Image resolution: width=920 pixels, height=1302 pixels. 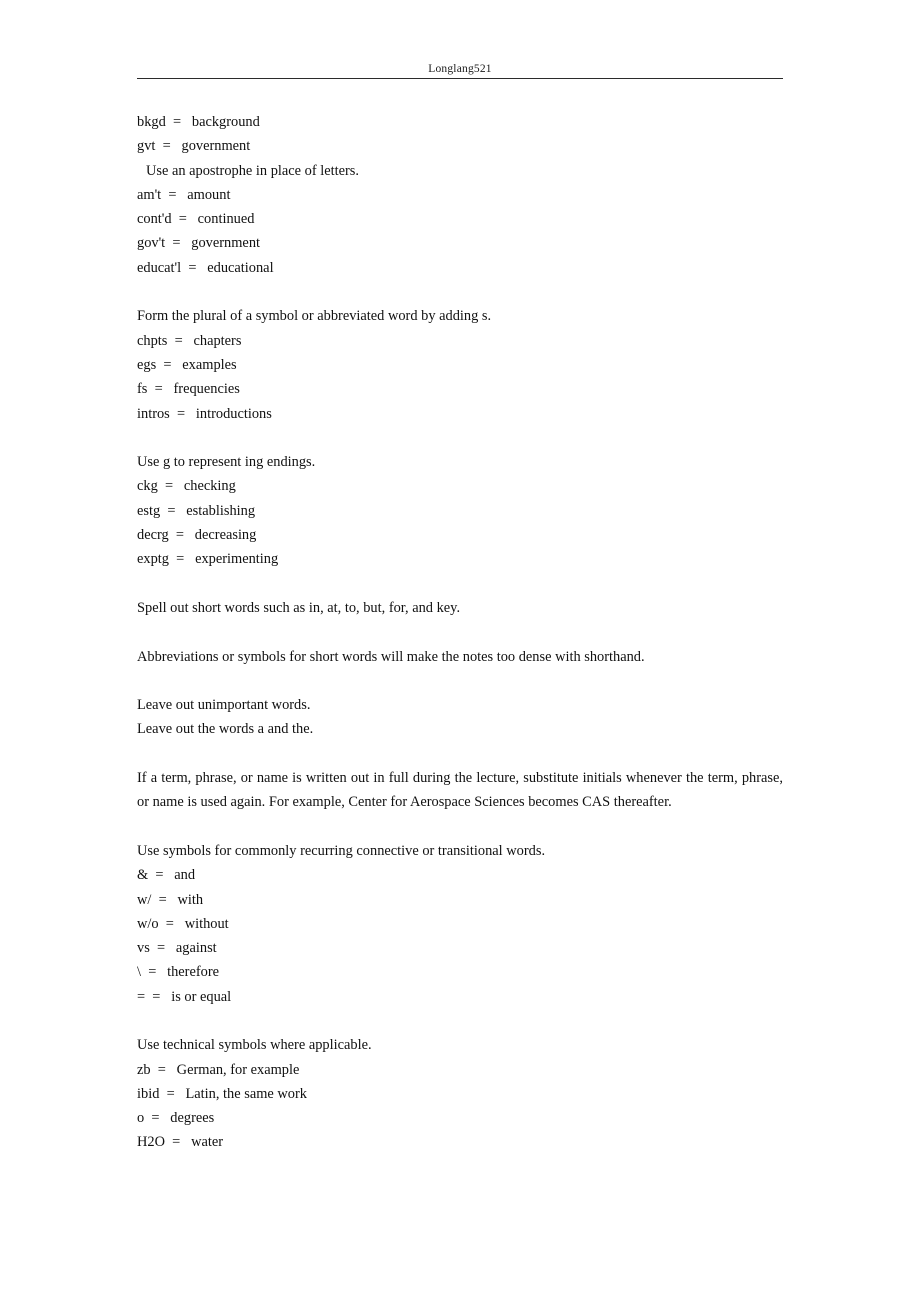 I want to click on list-item: egs = examples, so click(x=187, y=364).